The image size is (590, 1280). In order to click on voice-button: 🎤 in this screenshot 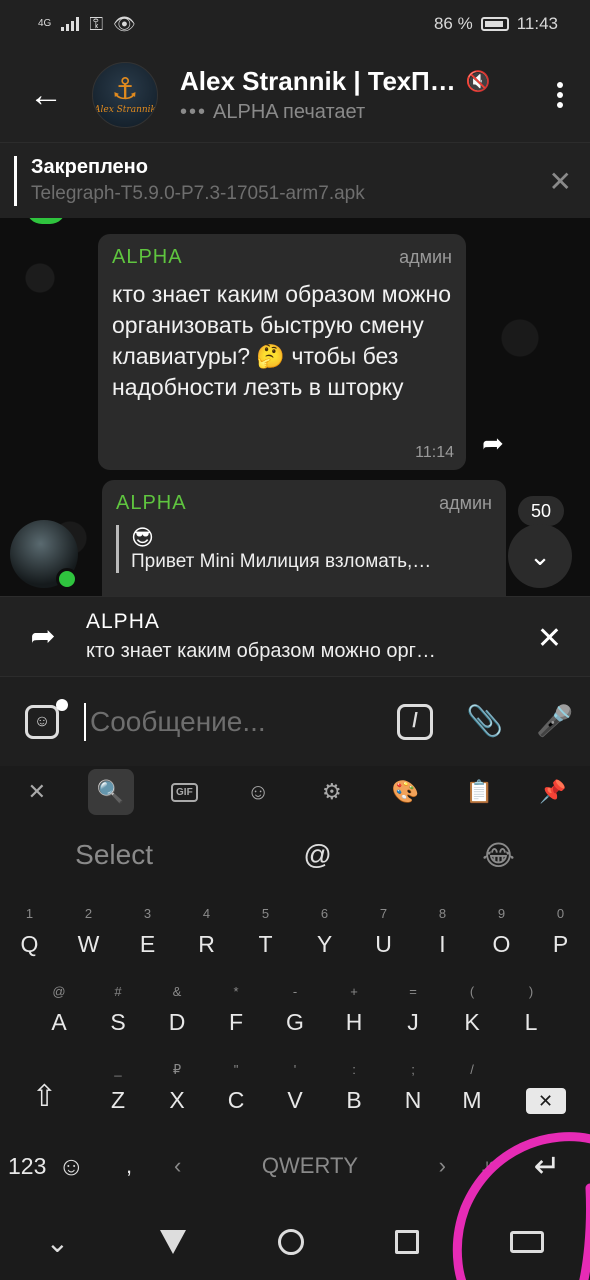, I will do `click(555, 721)`.